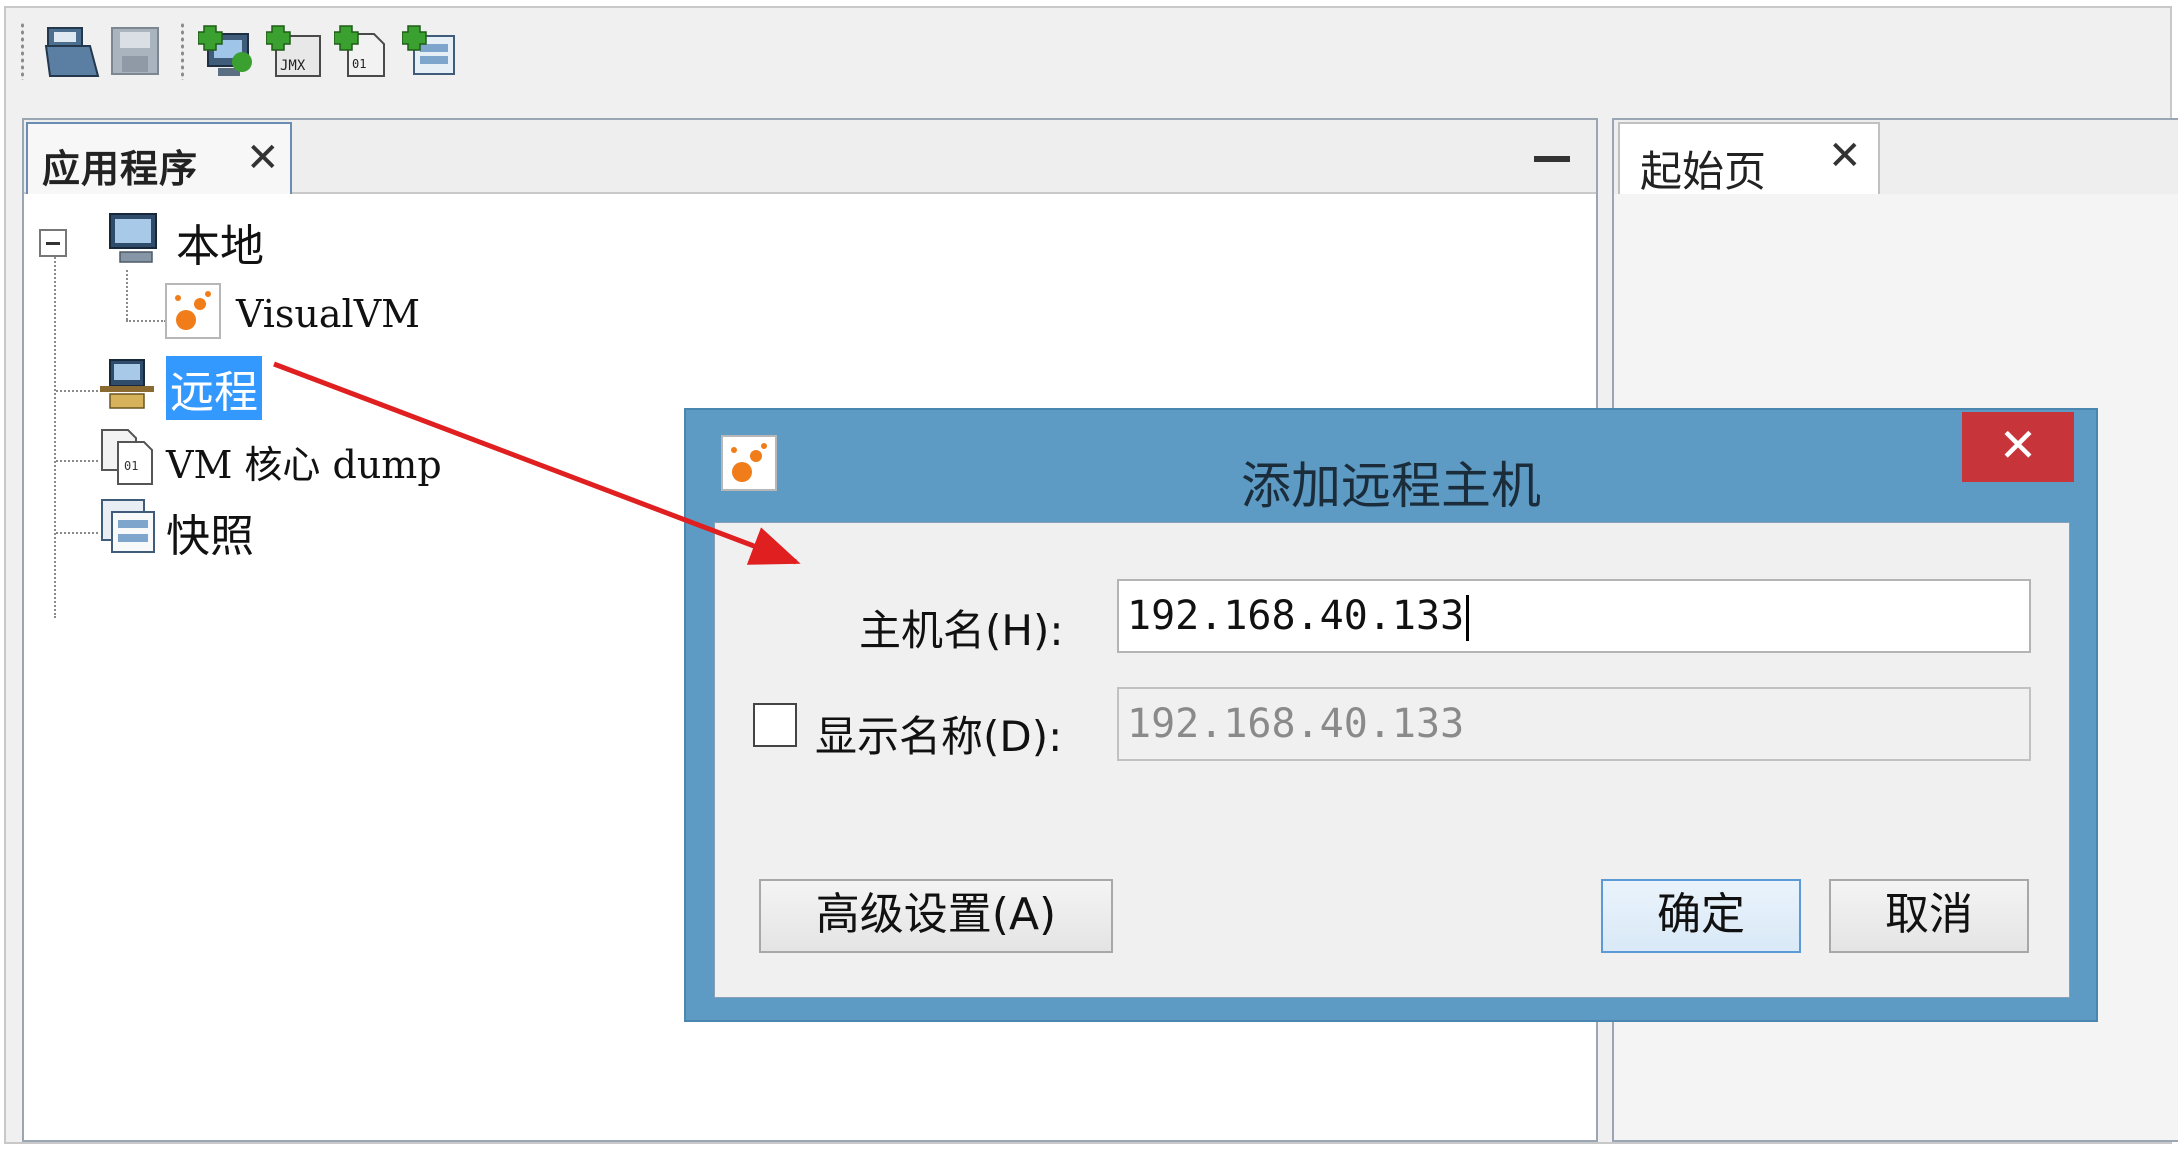 The height and width of the screenshot is (1152, 2178). What do you see at coordinates (182, 51) in the screenshot?
I see `toolbar-separator` at bounding box center [182, 51].